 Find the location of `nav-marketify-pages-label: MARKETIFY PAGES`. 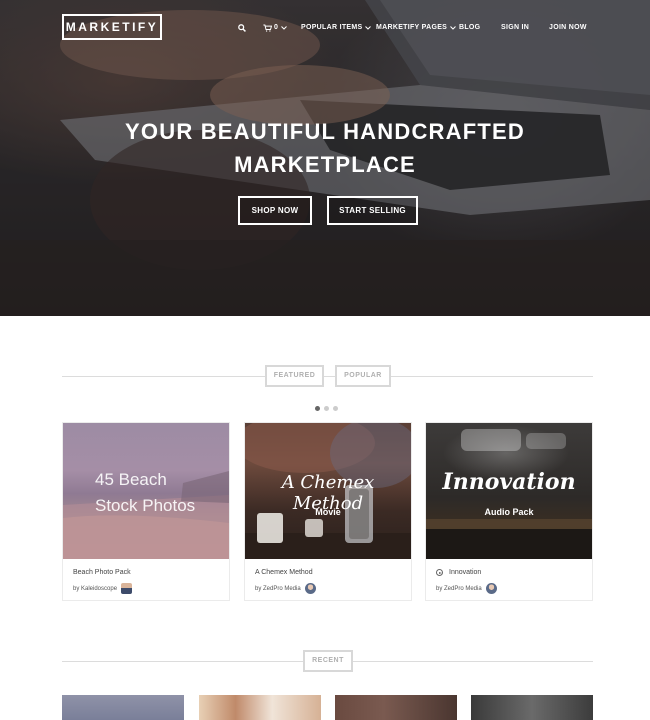

nav-marketify-pages-label: MARKETIFY PAGES is located at coordinates (412, 27).